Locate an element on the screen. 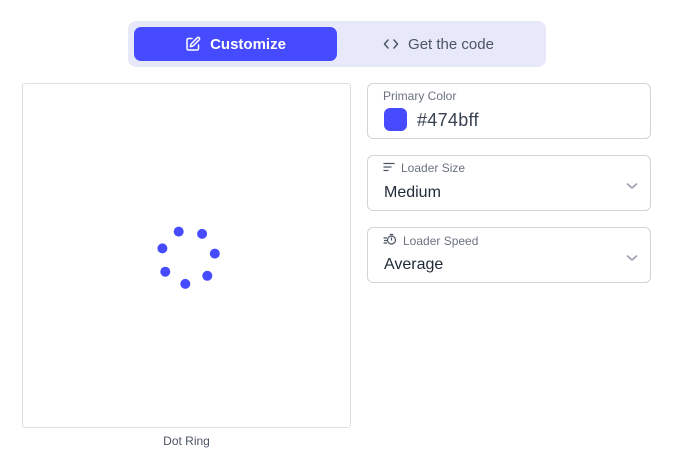 The image size is (675, 461). dot-ring-loader is located at coordinates (188, 257).